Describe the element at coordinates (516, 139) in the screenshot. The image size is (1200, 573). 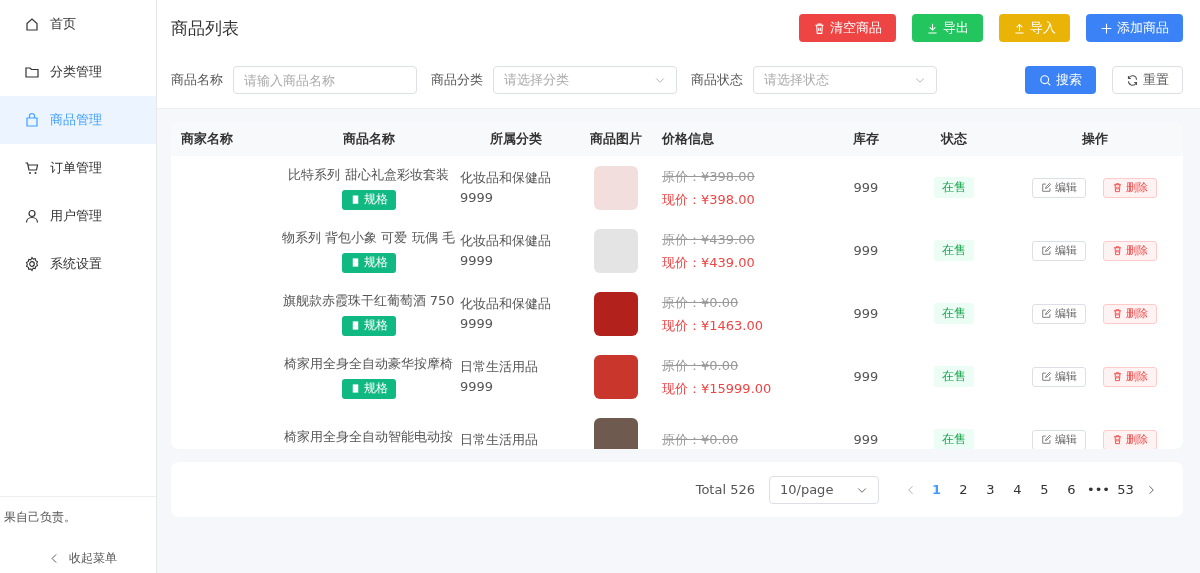
I see `column-header: 所属分类` at that location.